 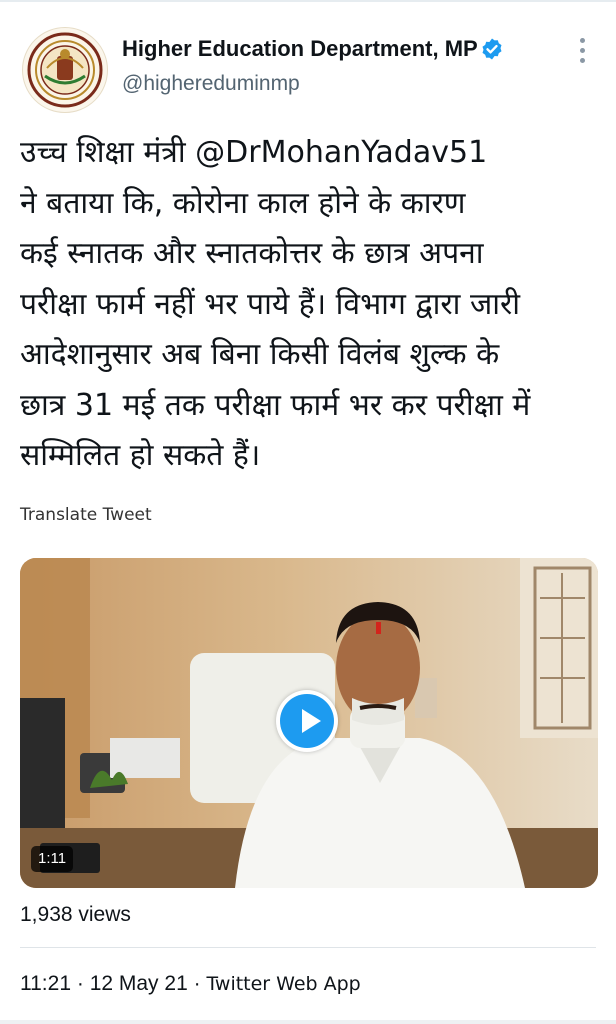 I want to click on play-icon, so click(x=307, y=721).